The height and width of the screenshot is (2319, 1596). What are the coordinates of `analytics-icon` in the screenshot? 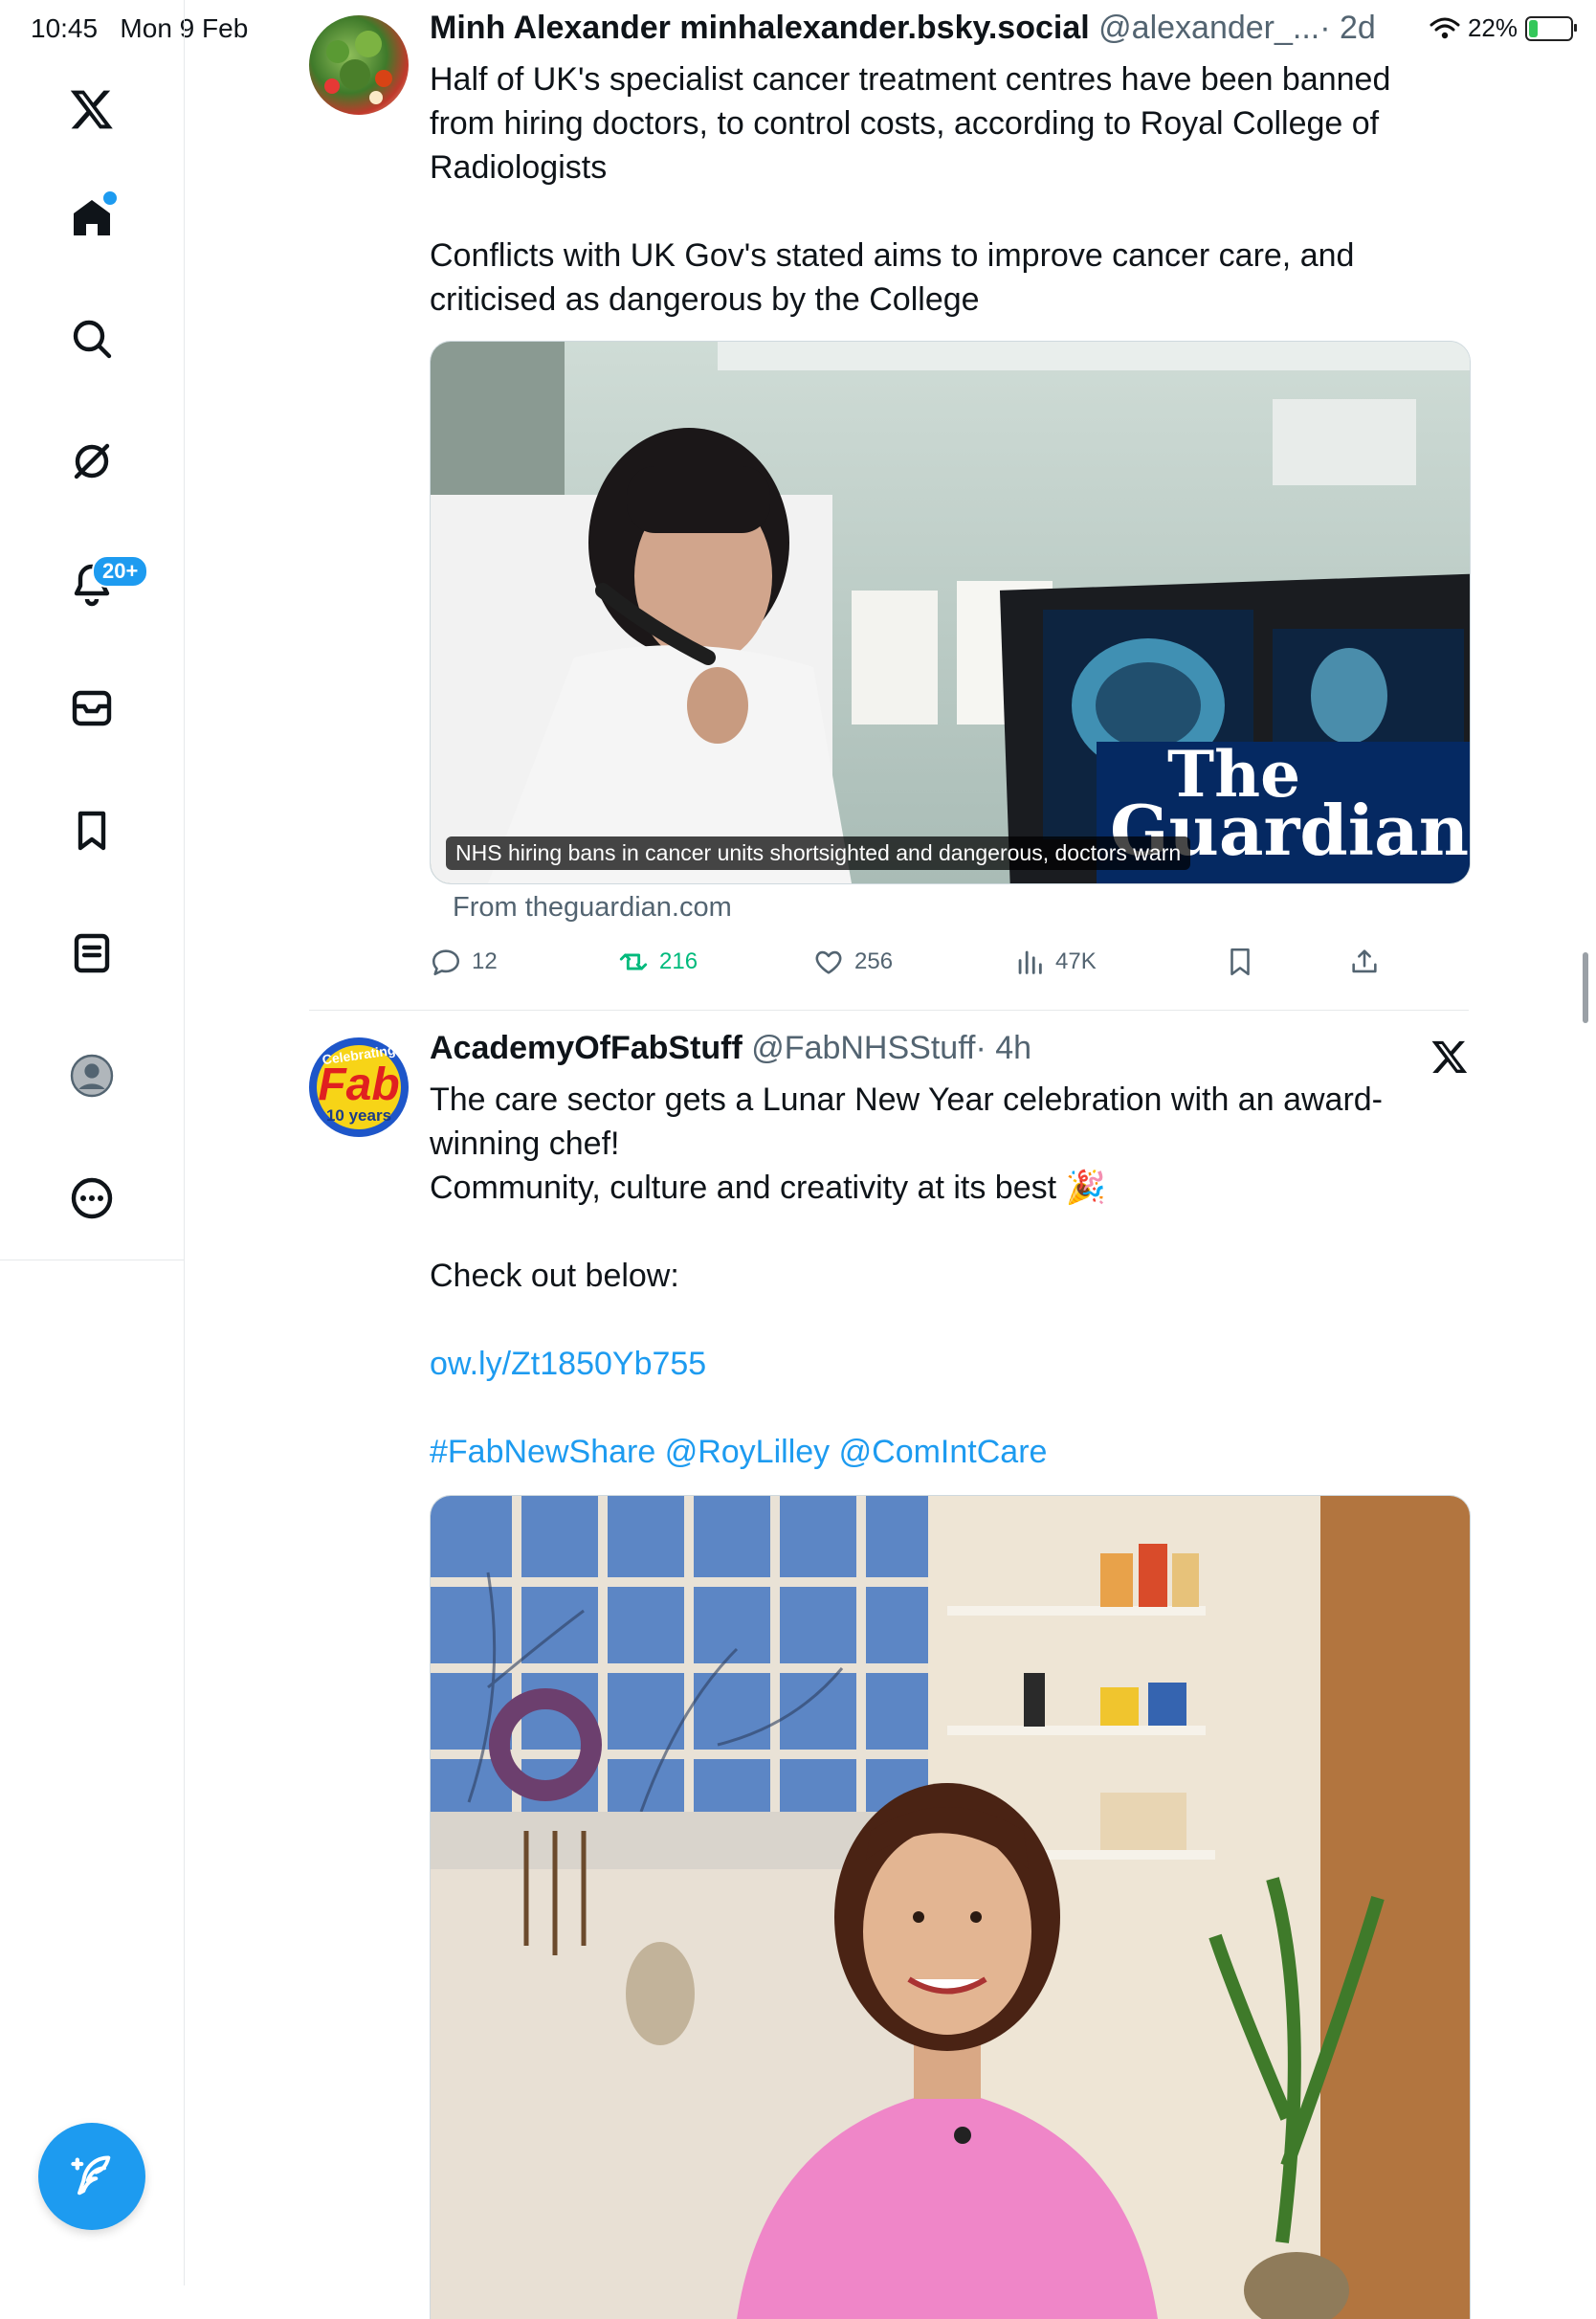 It's located at (1030, 962).